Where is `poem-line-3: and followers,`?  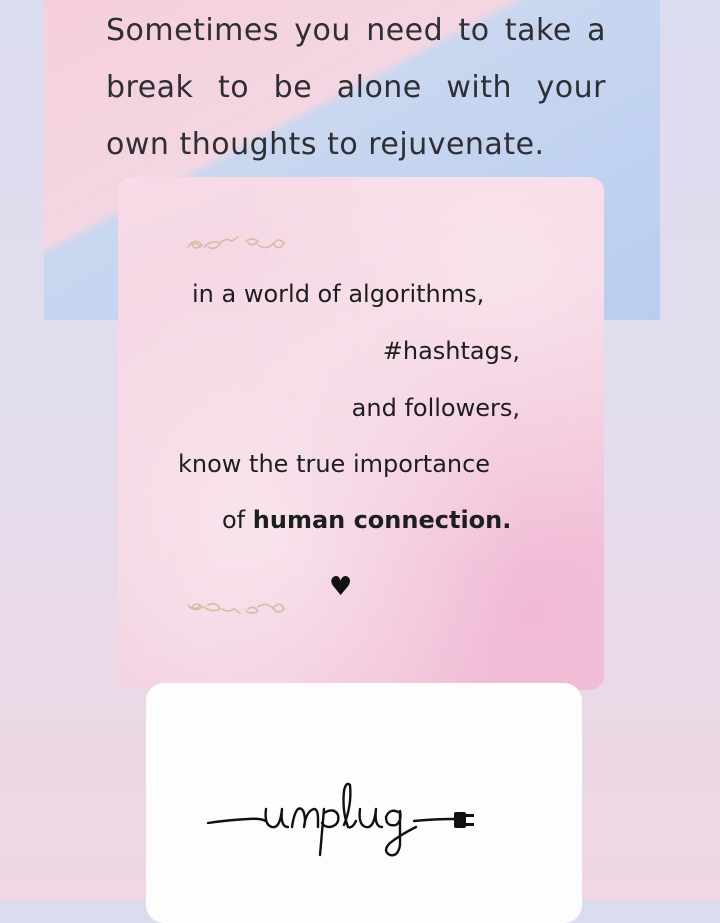 poem-line-3: and followers, is located at coordinates (435, 408).